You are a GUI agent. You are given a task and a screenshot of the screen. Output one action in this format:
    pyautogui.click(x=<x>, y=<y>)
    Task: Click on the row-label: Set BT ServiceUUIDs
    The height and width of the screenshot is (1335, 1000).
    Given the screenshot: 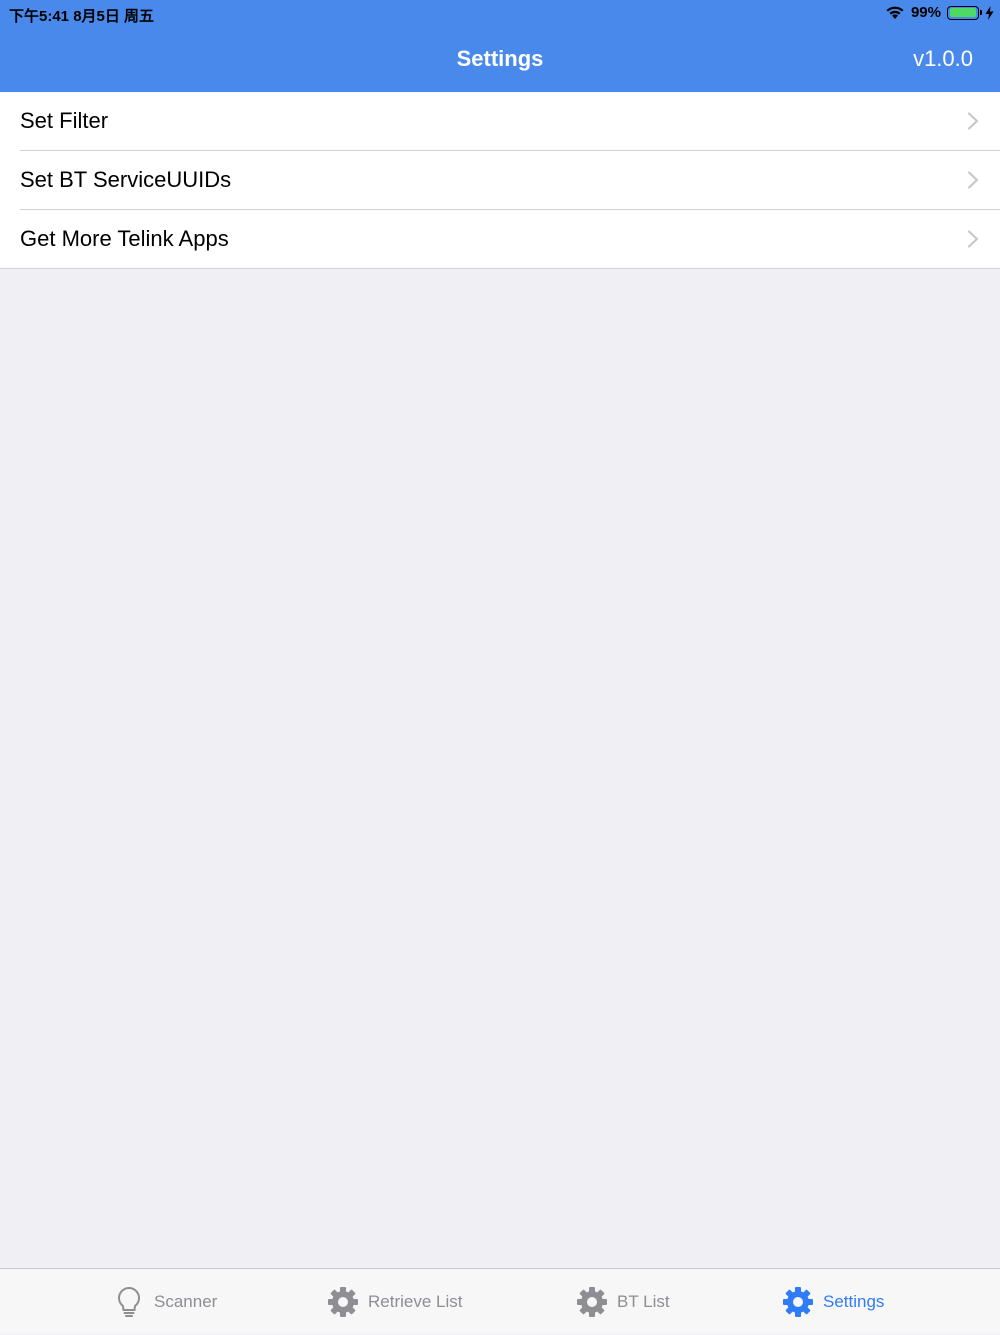 What is the action you would take?
    pyautogui.click(x=126, y=179)
    